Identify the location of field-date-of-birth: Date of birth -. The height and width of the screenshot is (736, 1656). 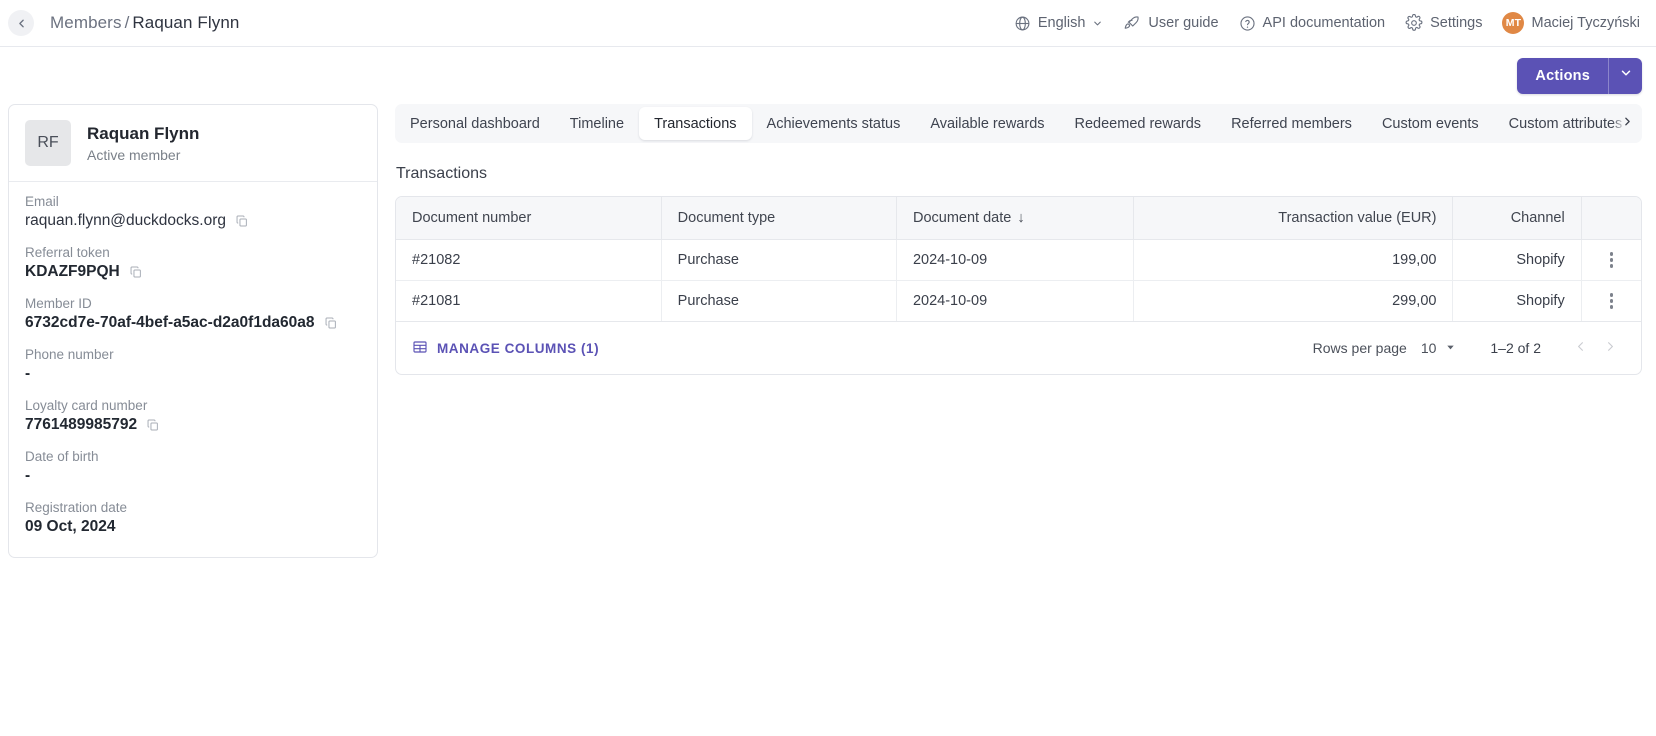
(193, 468).